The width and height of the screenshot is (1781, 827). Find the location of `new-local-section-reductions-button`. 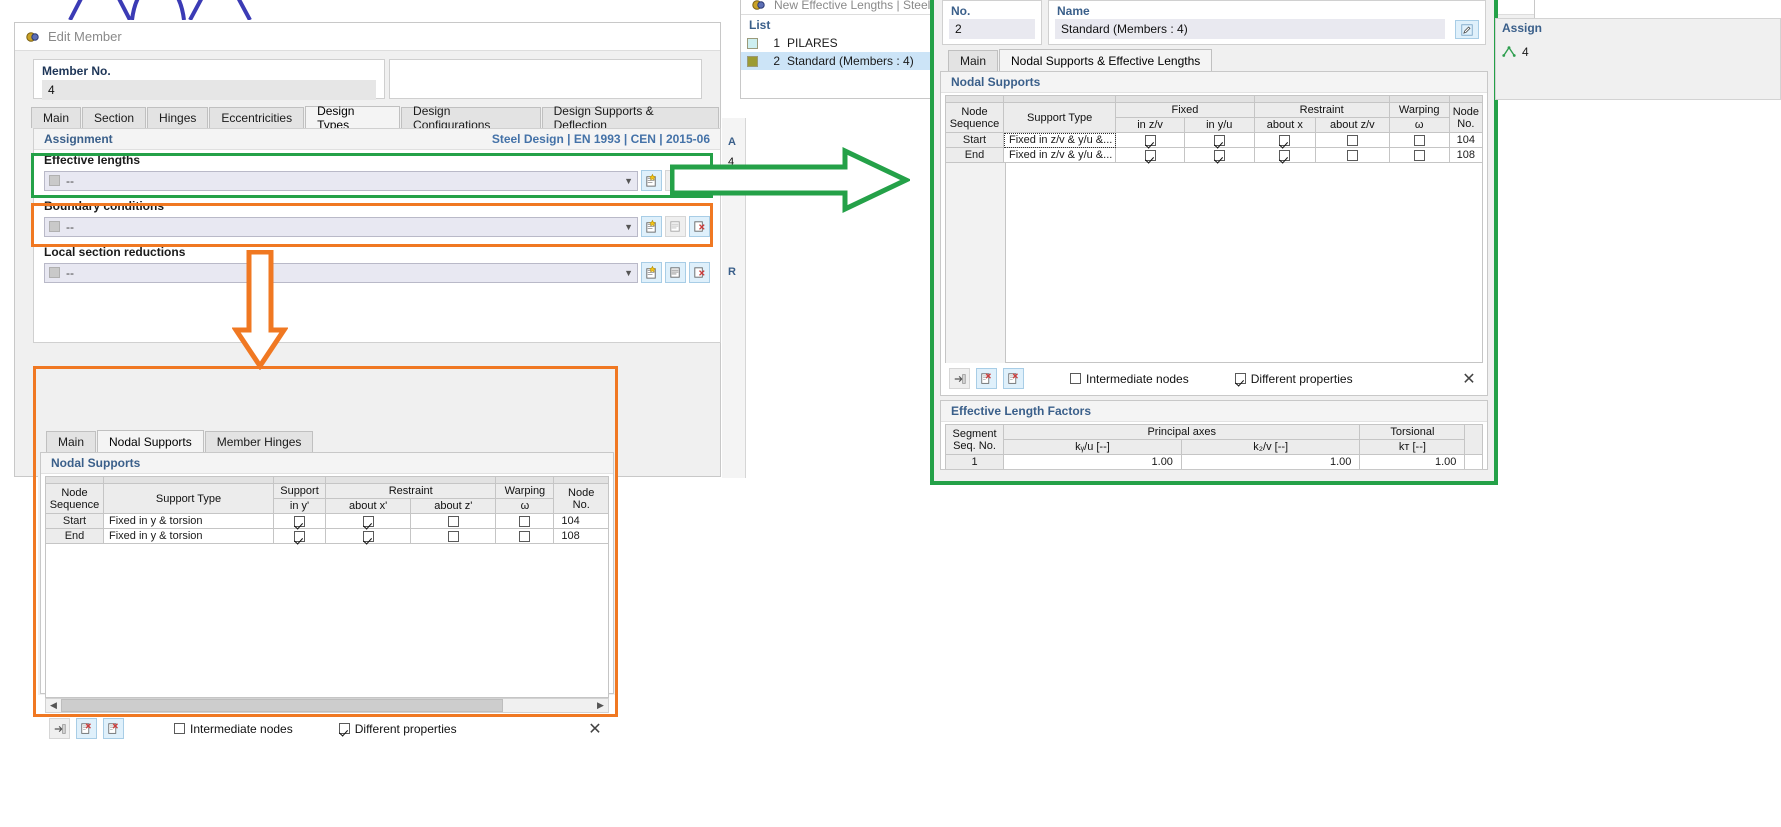

new-local-section-reductions-button is located at coordinates (651, 272).